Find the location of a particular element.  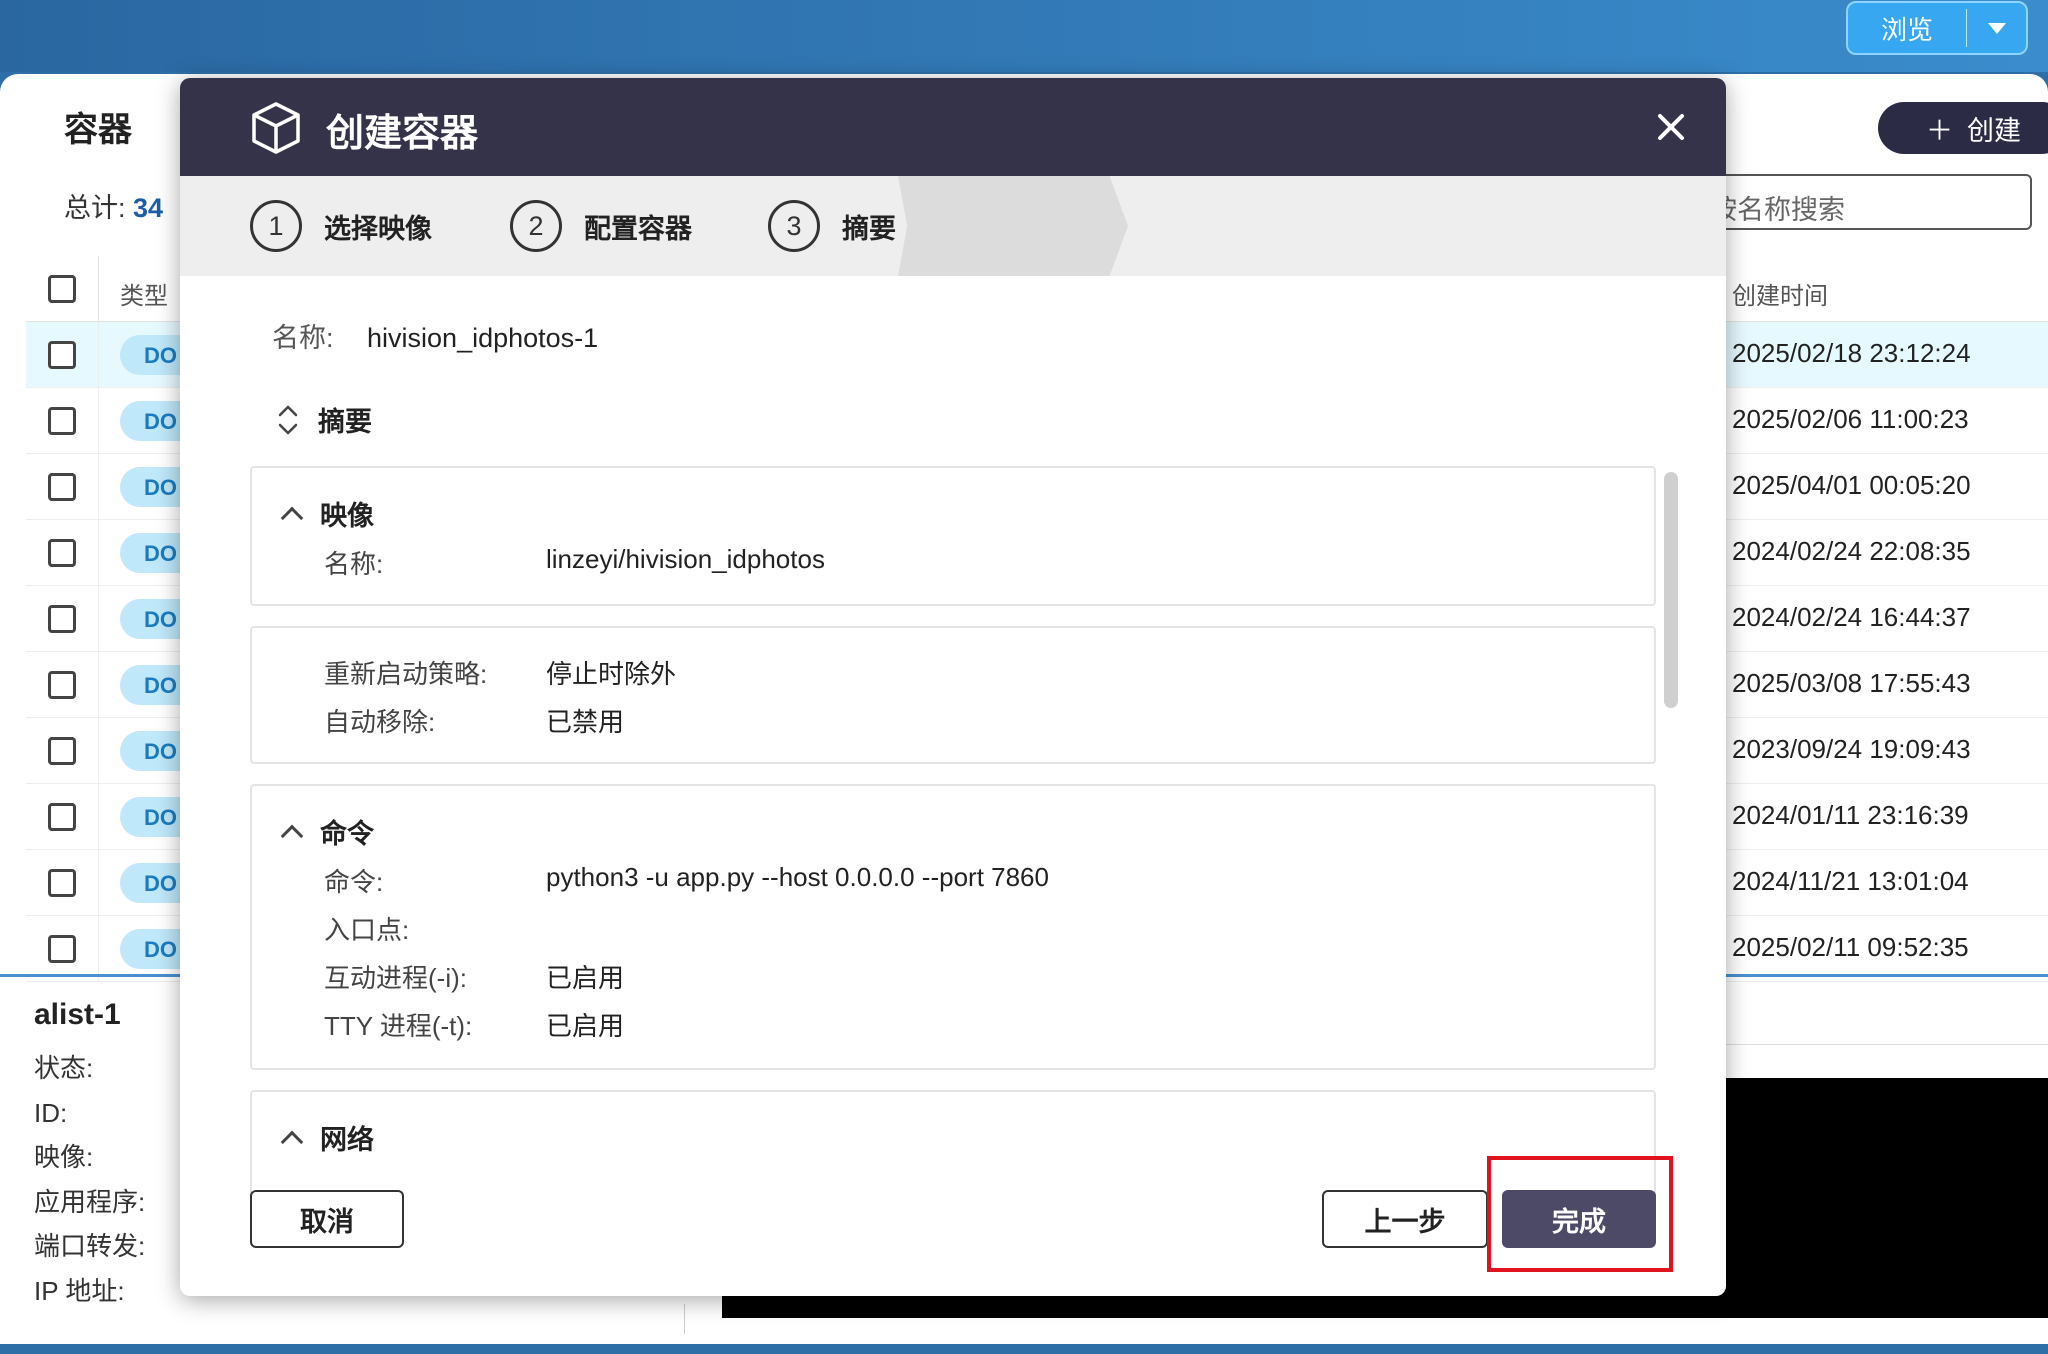

browse-button: 浏览 is located at coordinates (1937, 28).